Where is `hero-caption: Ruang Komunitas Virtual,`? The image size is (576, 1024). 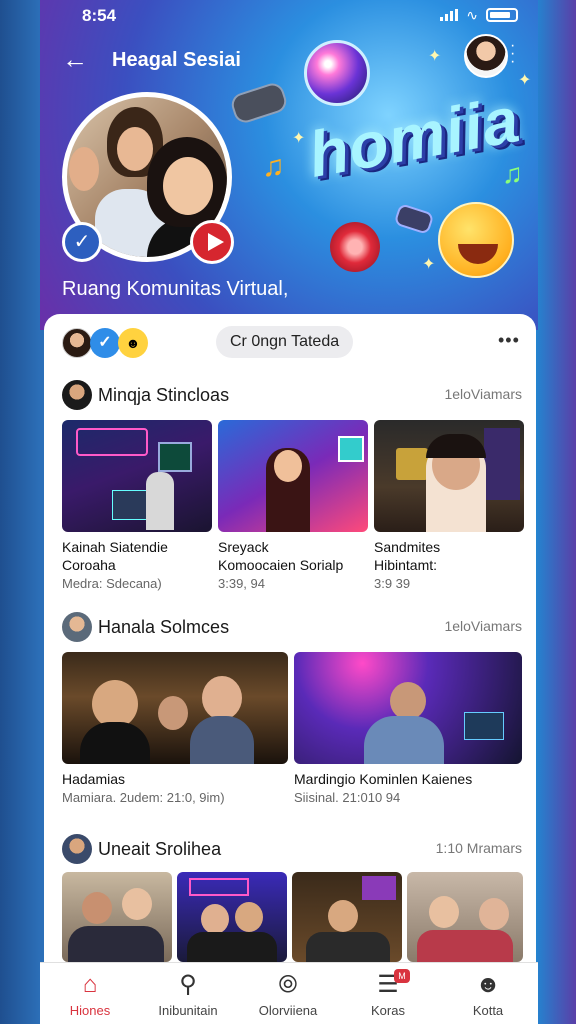 hero-caption: Ruang Komunitas Virtual, is located at coordinates (175, 289).